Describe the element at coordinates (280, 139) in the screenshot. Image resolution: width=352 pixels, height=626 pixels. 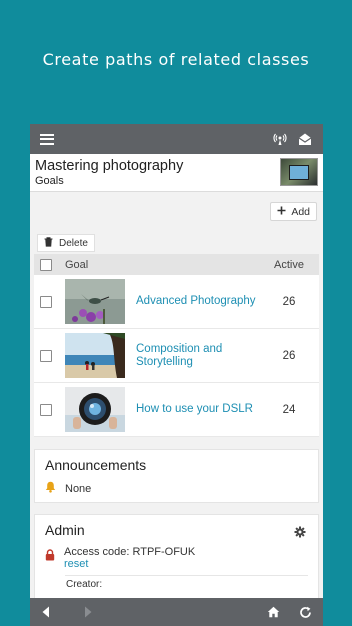
I see `broadcast-icon` at that location.